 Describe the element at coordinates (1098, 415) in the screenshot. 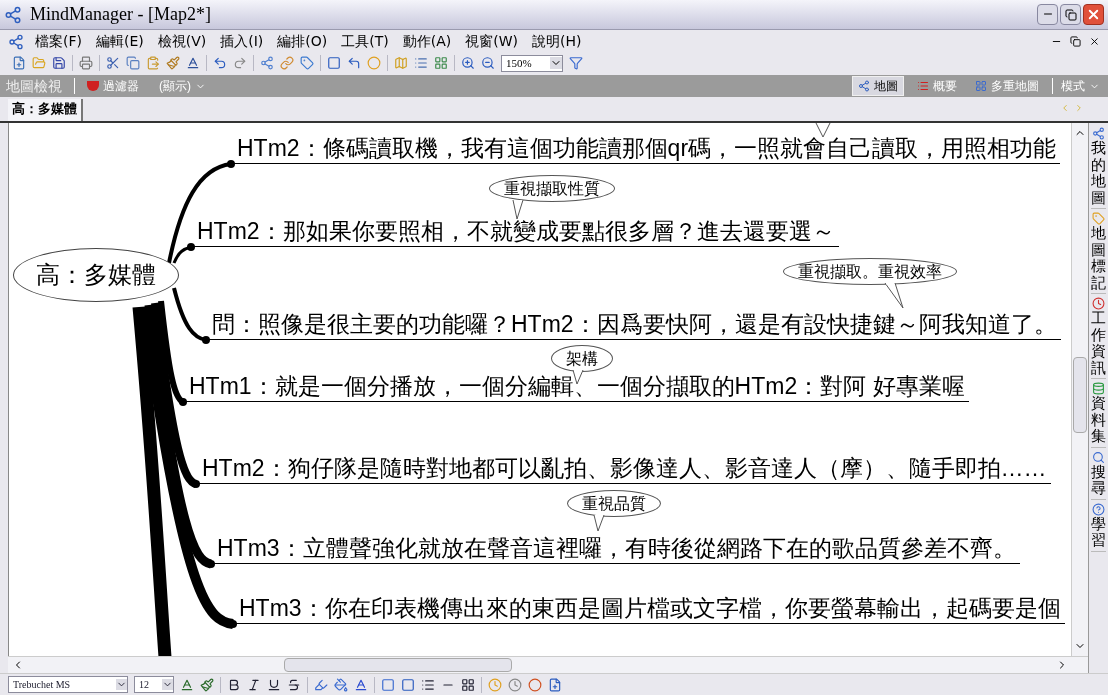

I see `side-panel-tab: 資料集` at that location.